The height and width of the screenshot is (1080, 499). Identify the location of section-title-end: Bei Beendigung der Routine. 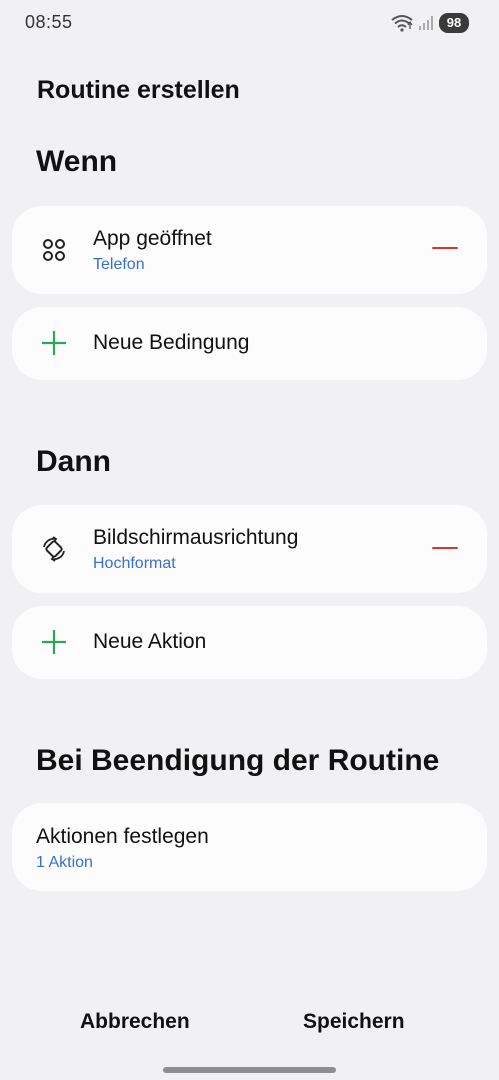
(238, 760).